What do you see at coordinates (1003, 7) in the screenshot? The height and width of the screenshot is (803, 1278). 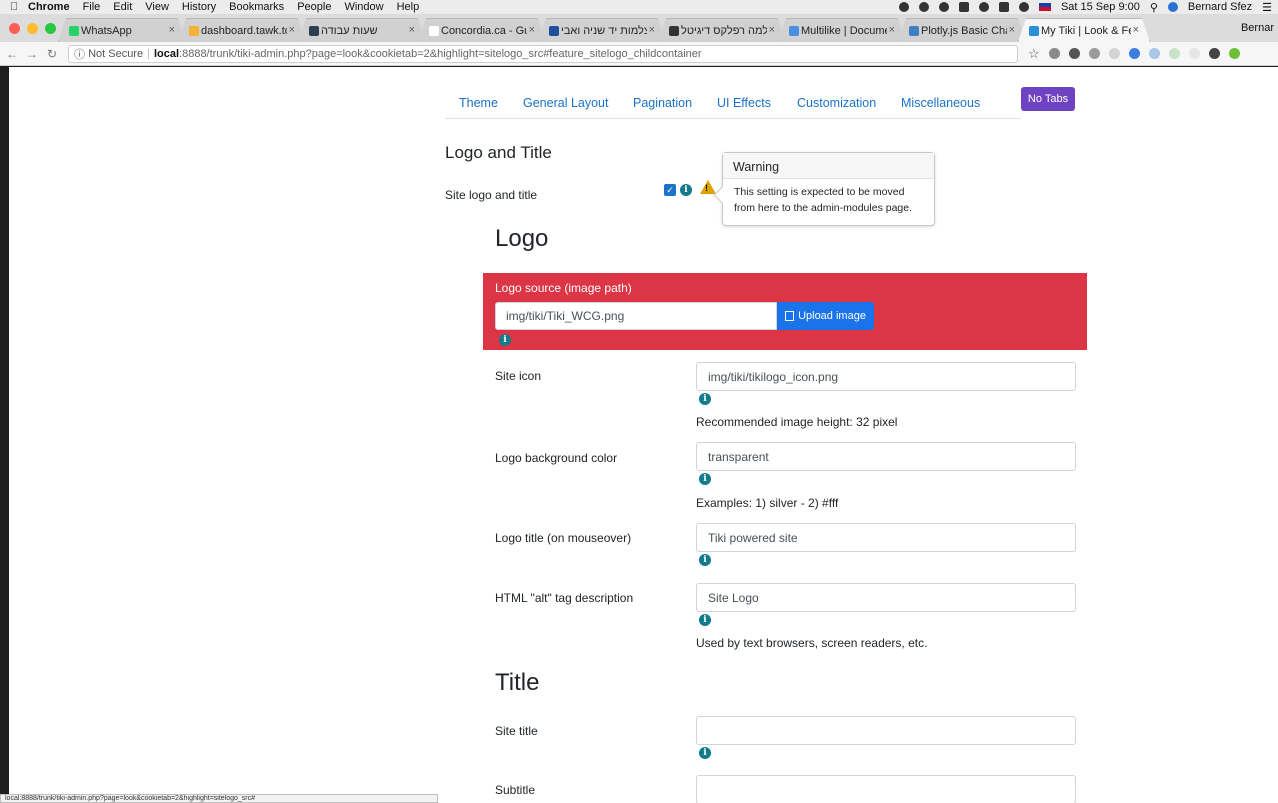 I see `battery-icon` at bounding box center [1003, 7].